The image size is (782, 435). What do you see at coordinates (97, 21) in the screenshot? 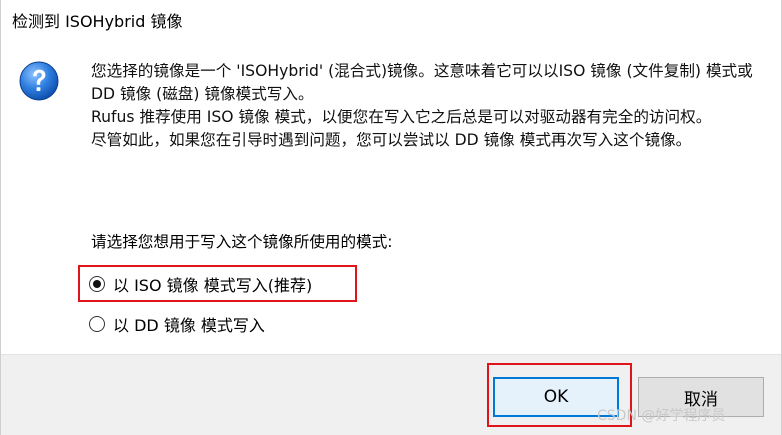
I see `window-title: 检测到 ISOHybrid 镜像` at bounding box center [97, 21].